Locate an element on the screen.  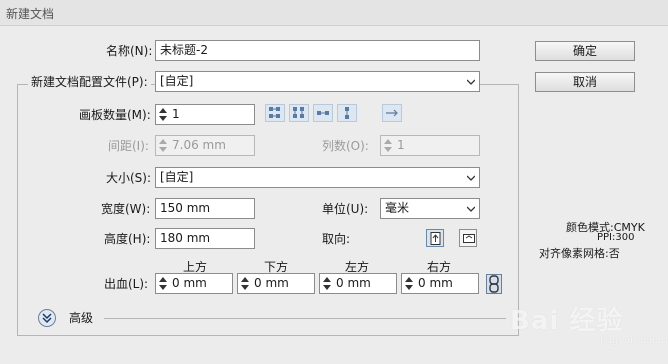
height-input: 180 mm is located at coordinates (205, 238).